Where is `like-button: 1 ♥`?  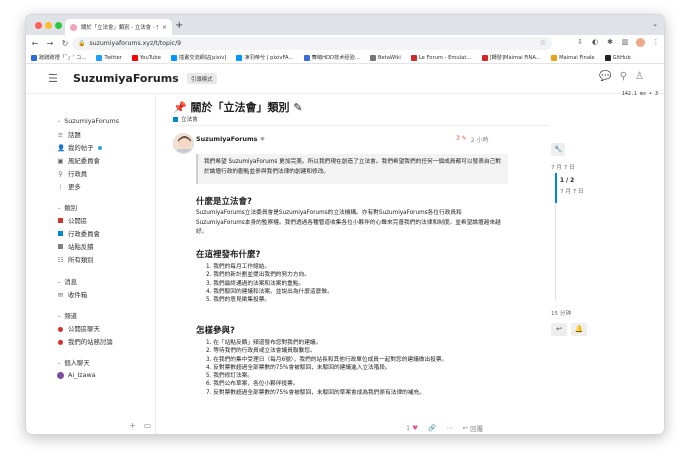
like-button: 1 ♥ is located at coordinates (412, 428).